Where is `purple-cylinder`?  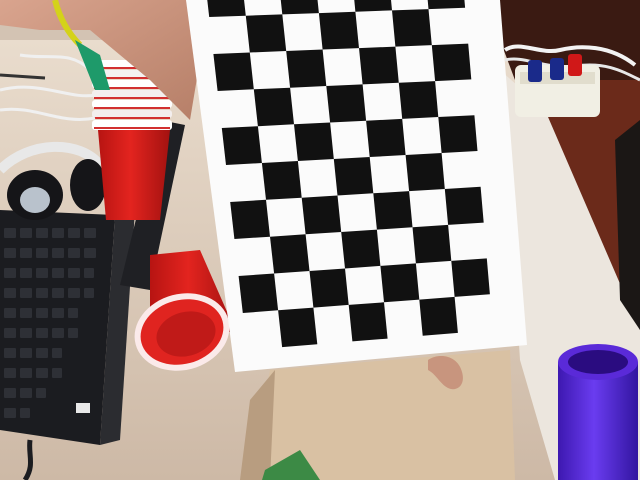 purple-cylinder is located at coordinates (598, 412).